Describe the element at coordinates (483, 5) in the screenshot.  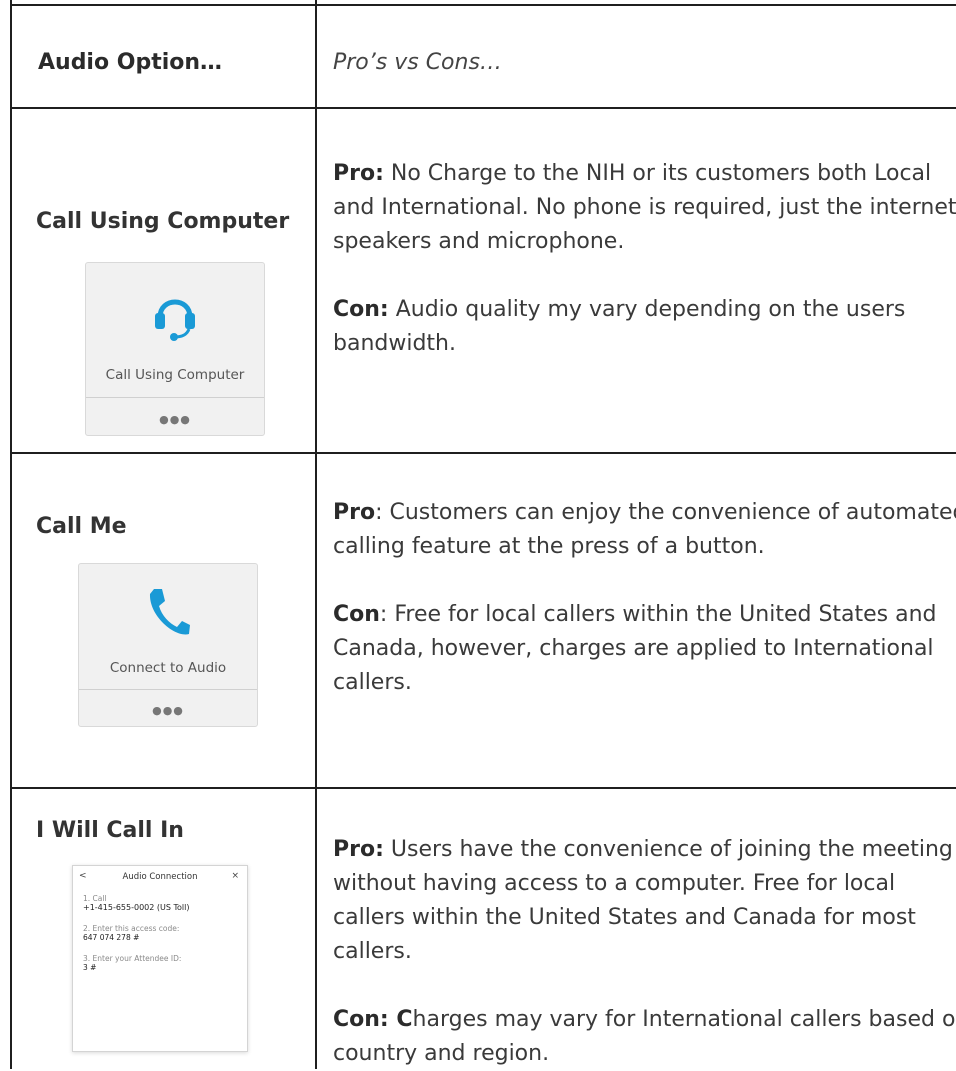
I see `table-border-top` at that location.